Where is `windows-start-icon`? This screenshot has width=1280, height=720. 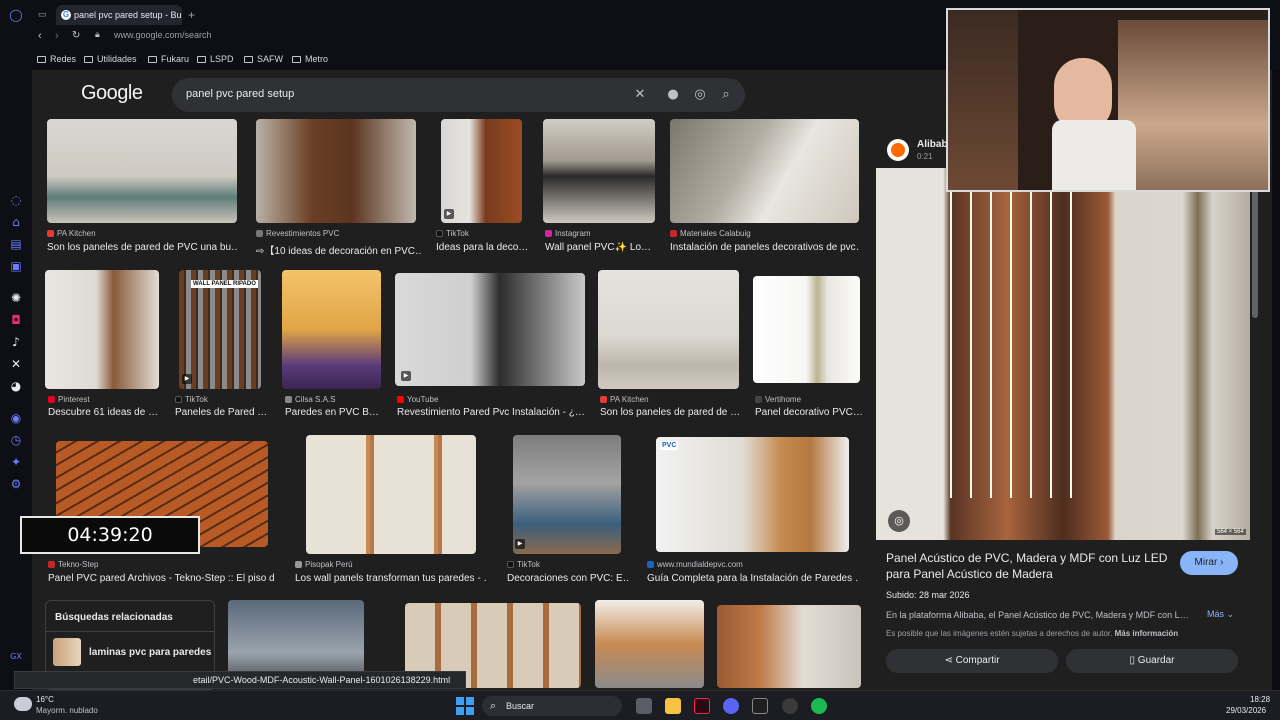 windows-start-icon is located at coordinates (465, 706).